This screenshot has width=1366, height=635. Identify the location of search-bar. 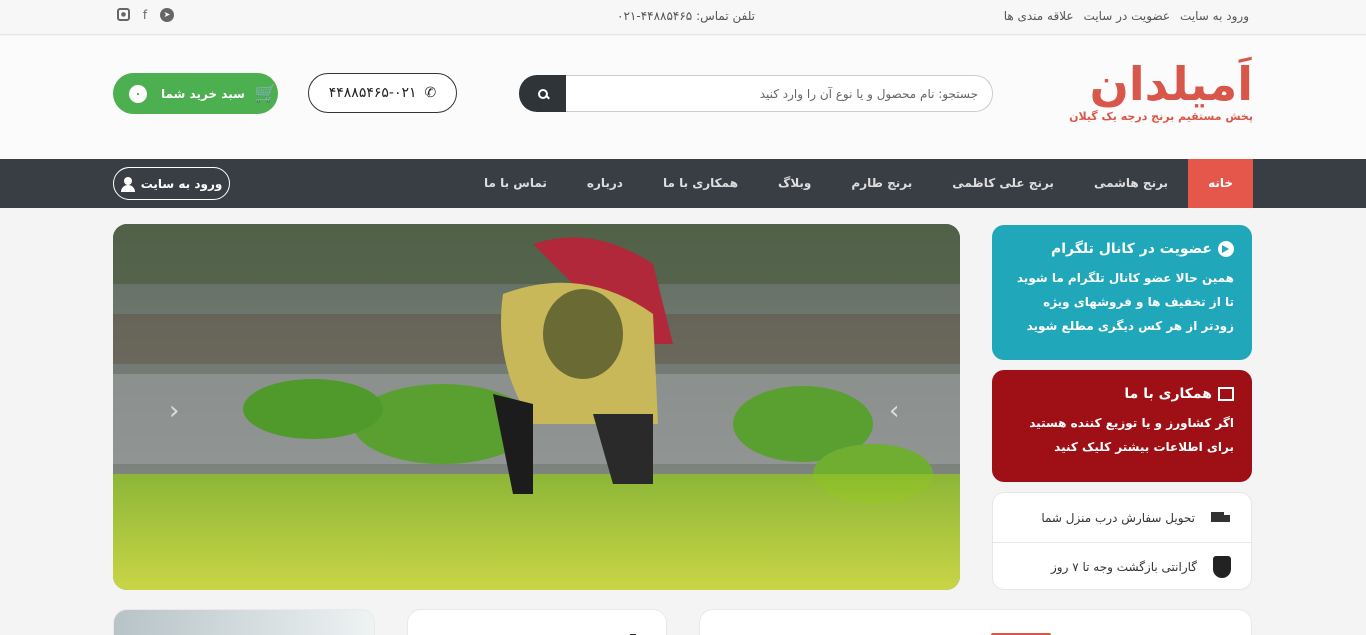
(756, 93).